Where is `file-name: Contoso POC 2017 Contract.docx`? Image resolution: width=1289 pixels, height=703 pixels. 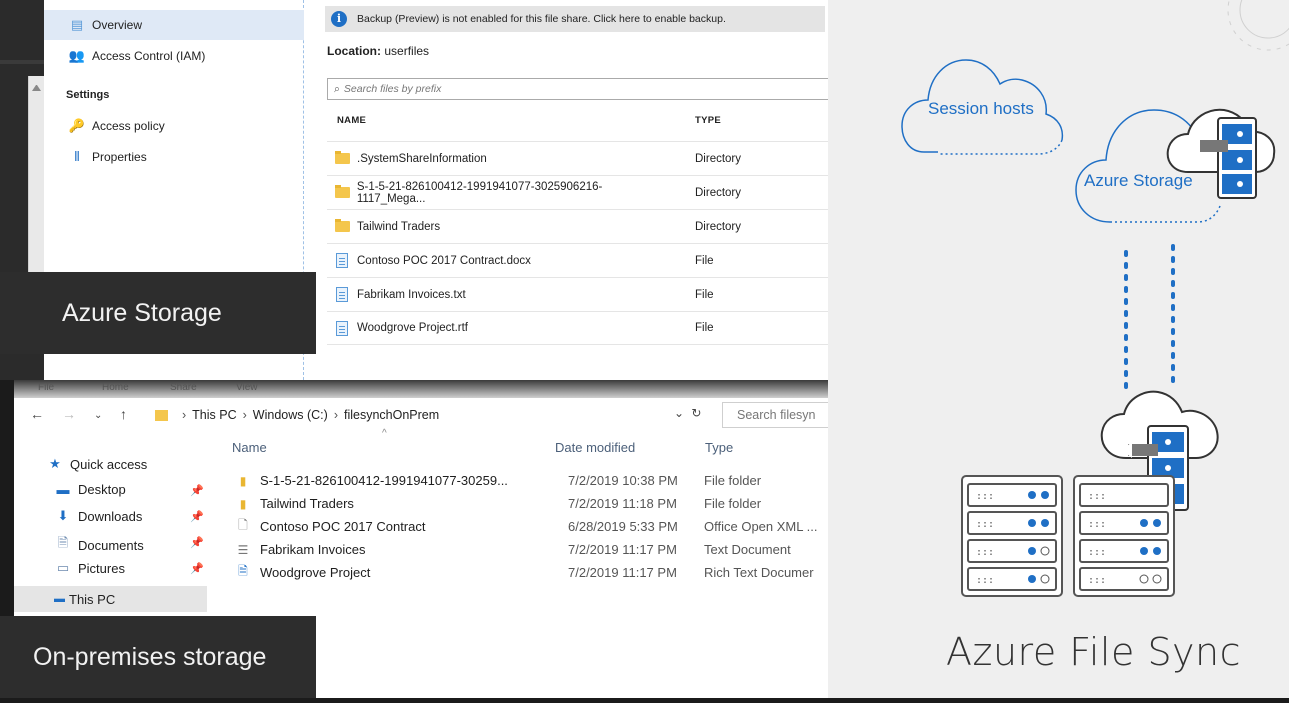 file-name: Contoso POC 2017 Contract.docx is located at coordinates (444, 260).